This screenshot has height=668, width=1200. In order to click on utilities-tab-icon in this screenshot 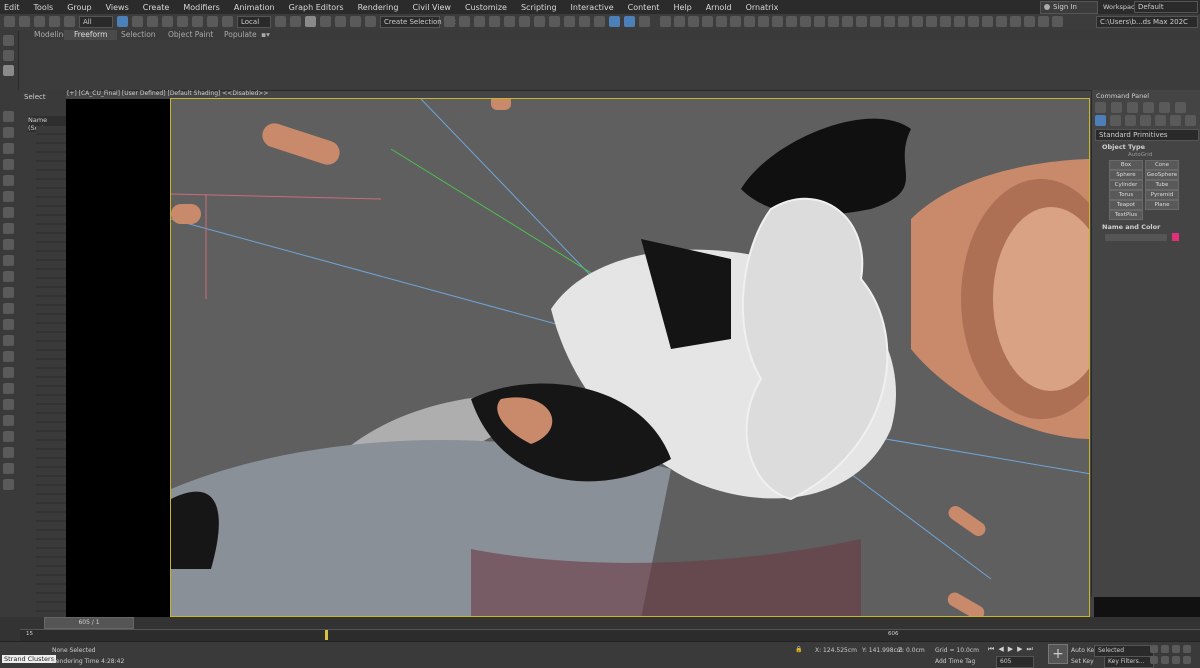, I will do `click(1180, 107)`.